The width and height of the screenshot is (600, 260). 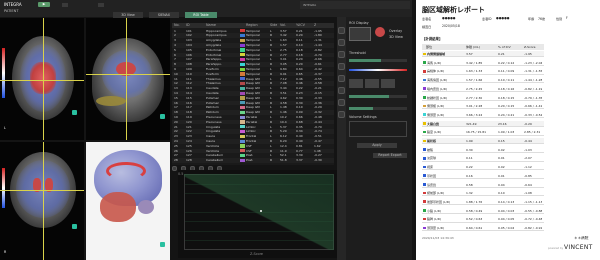 I want to click on report-cell: 0.18 / 0.15, so click(x=506, y=97).